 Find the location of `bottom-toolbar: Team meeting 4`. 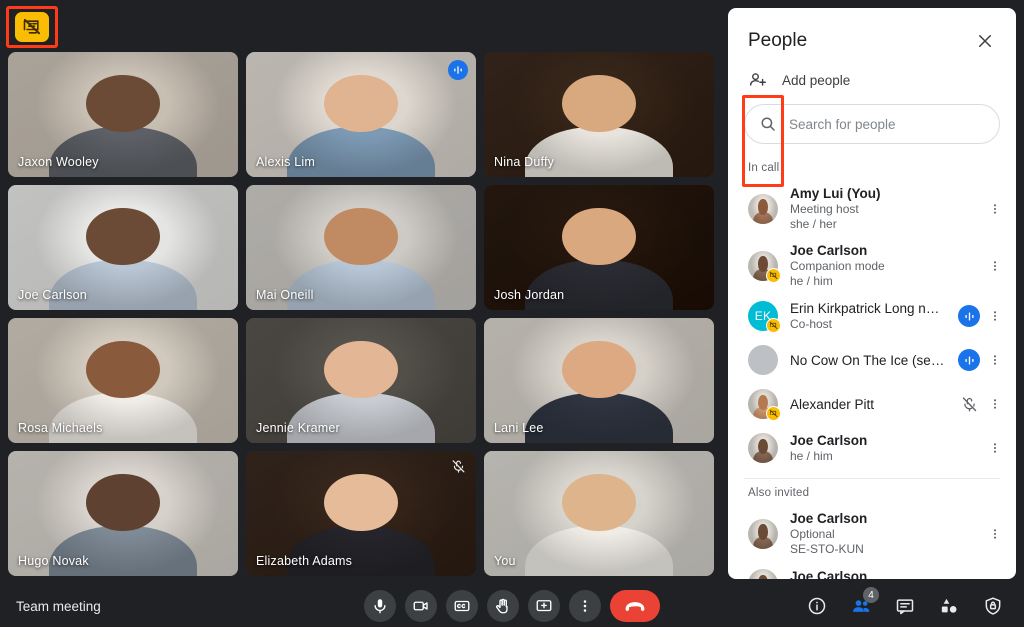

bottom-toolbar: Team meeting 4 is located at coordinates (512, 606).